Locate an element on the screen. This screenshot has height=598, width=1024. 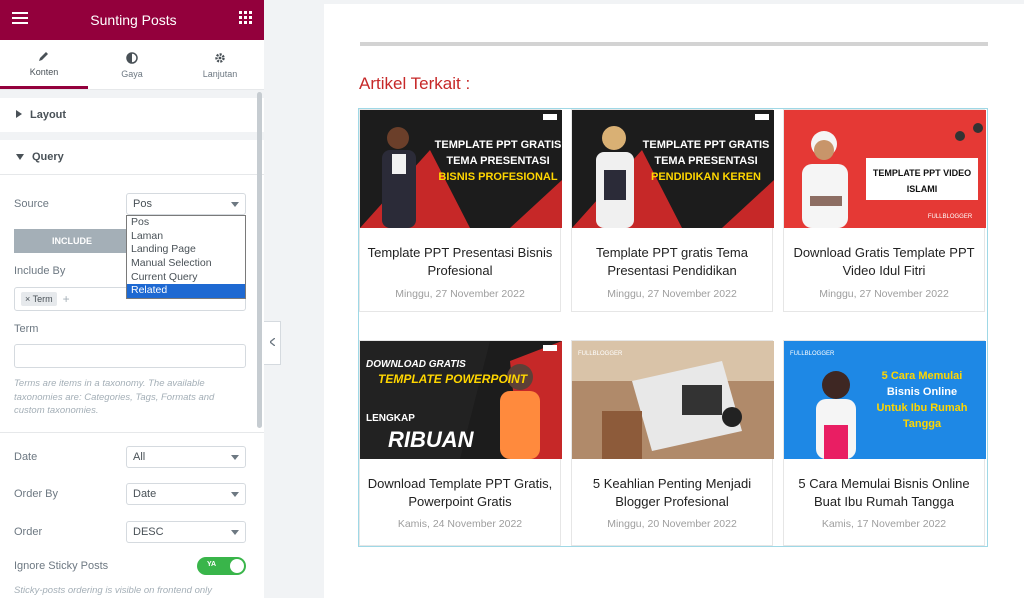
related-articles-heading: Artikel Terkait : is located at coordinates (415, 83).